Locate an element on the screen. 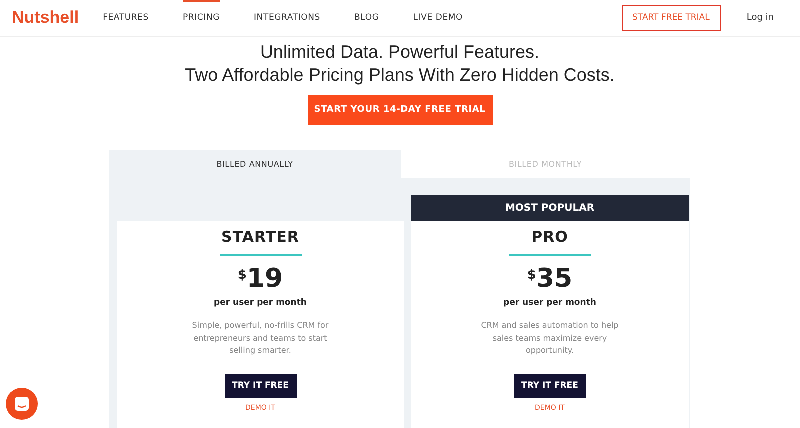 The width and height of the screenshot is (800, 428). billing-tab: BILLED ANNUALLY is located at coordinates (255, 164).